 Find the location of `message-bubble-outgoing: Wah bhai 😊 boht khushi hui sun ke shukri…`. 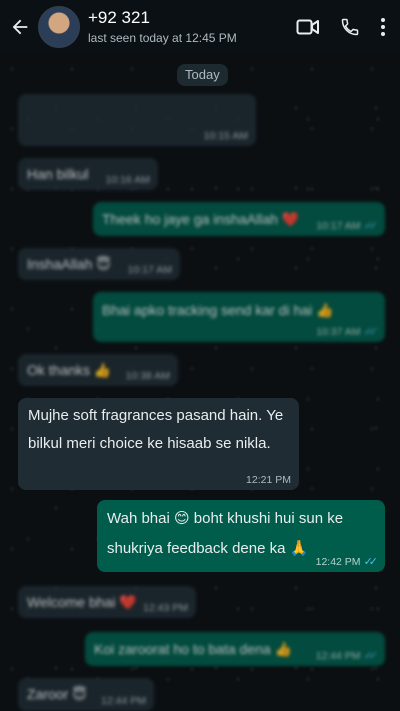

message-bubble-outgoing: Wah bhai 😊 boht khushi hui sun ke shukri… is located at coordinates (241, 536).